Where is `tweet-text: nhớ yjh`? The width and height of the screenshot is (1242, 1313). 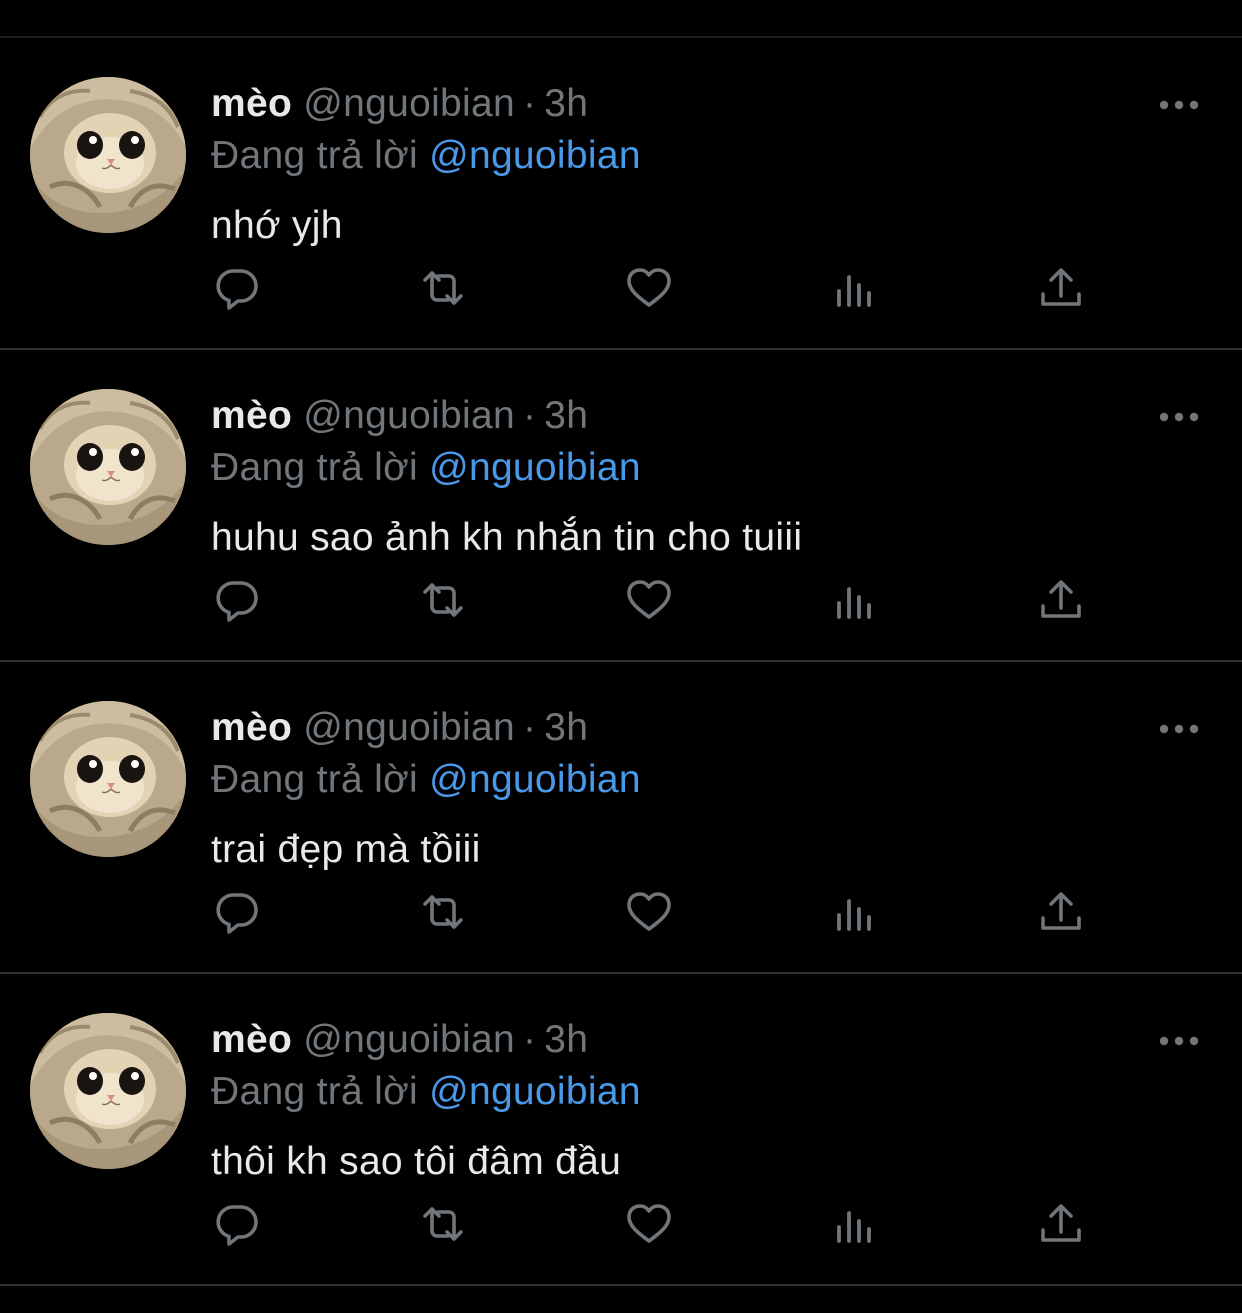
tweet-text: nhớ yjh is located at coordinates (277, 225).